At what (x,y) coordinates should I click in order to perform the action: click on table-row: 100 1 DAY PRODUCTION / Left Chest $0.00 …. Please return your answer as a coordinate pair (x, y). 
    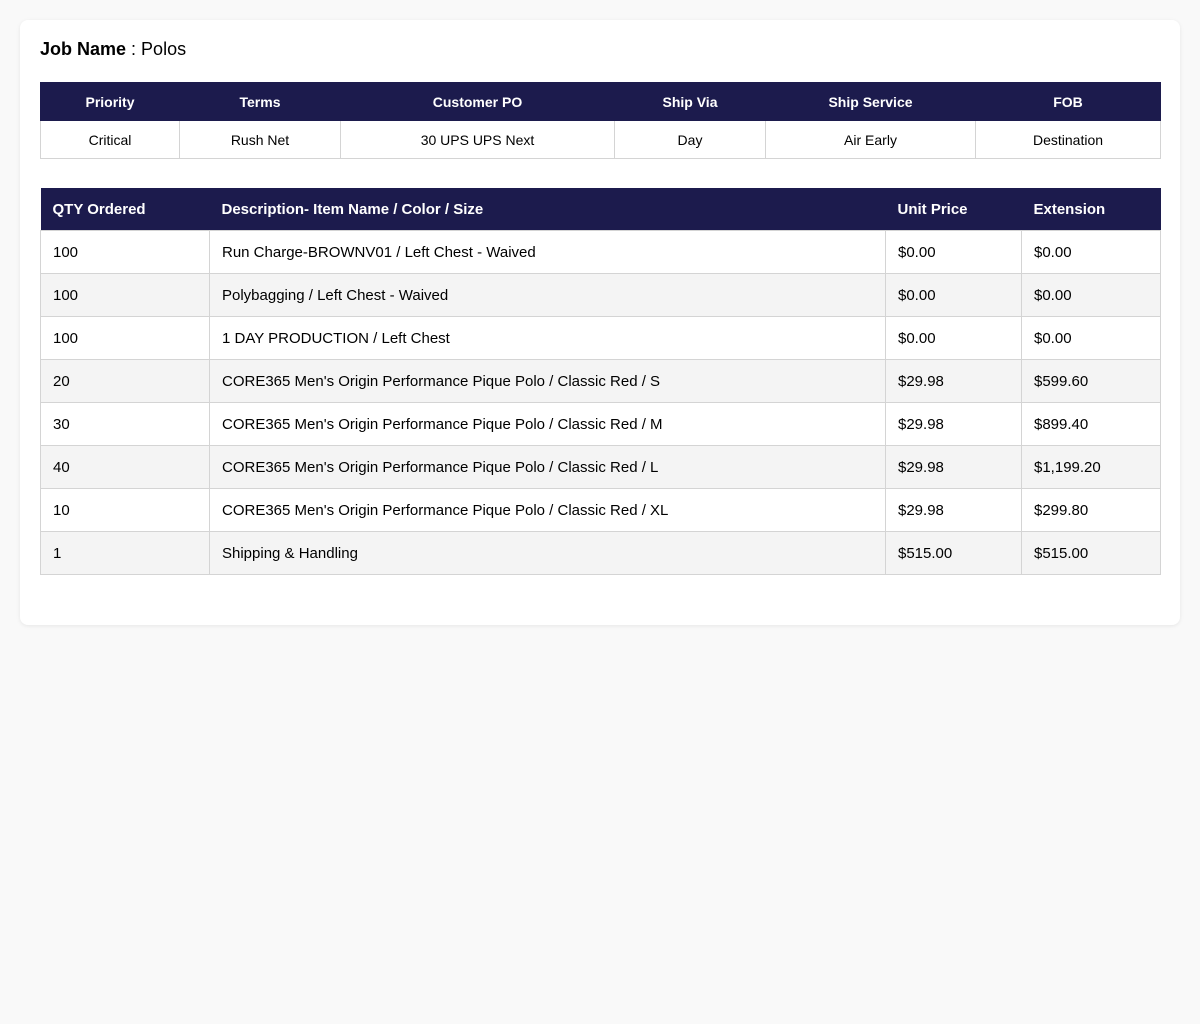
    Looking at the image, I should click on (600, 338).